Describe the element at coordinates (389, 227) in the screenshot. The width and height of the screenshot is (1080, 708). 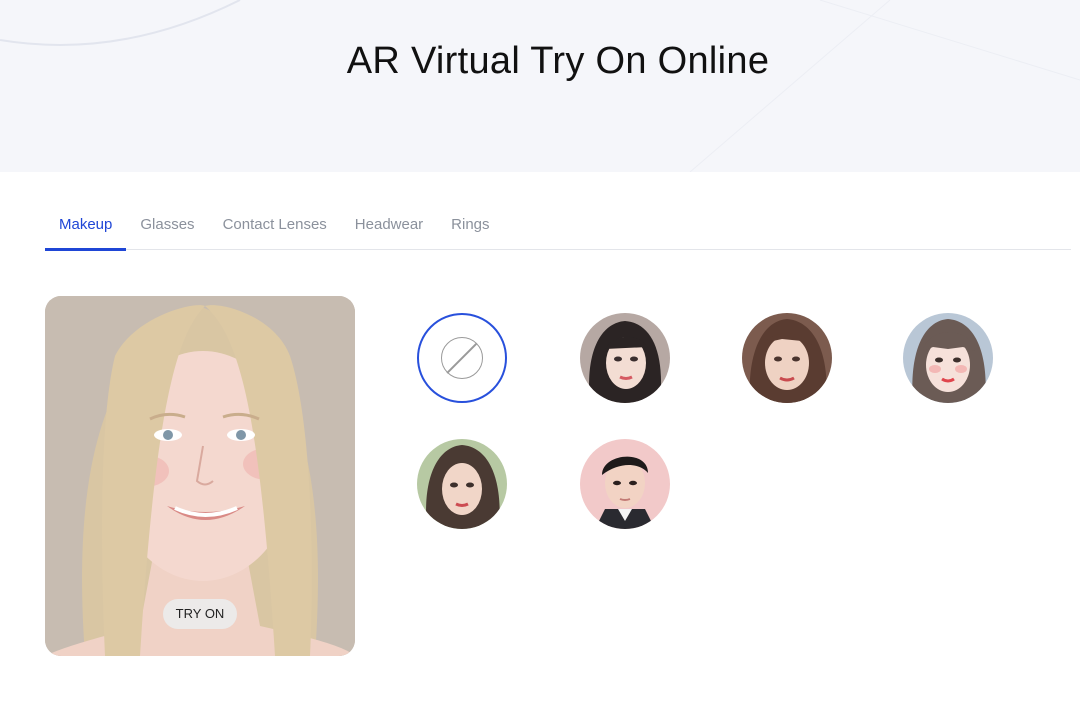
I see `tab-headwear: Headwear` at that location.